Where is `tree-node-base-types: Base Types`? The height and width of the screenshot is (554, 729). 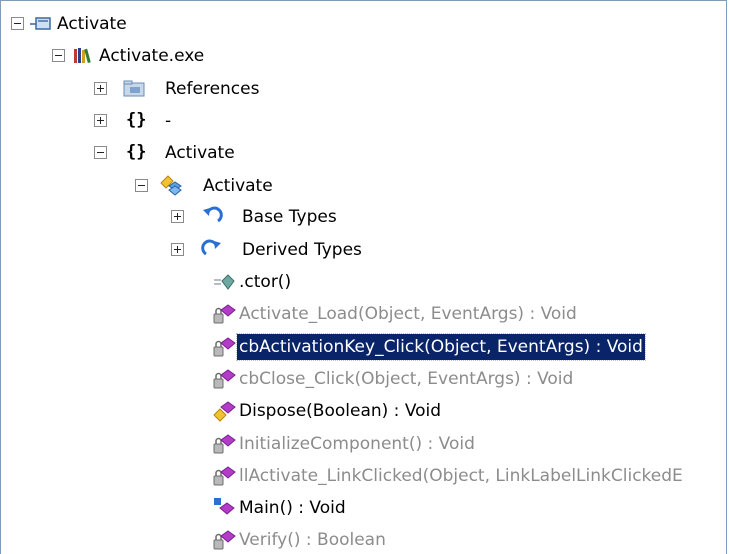 tree-node-base-types: Base Types is located at coordinates (363, 217).